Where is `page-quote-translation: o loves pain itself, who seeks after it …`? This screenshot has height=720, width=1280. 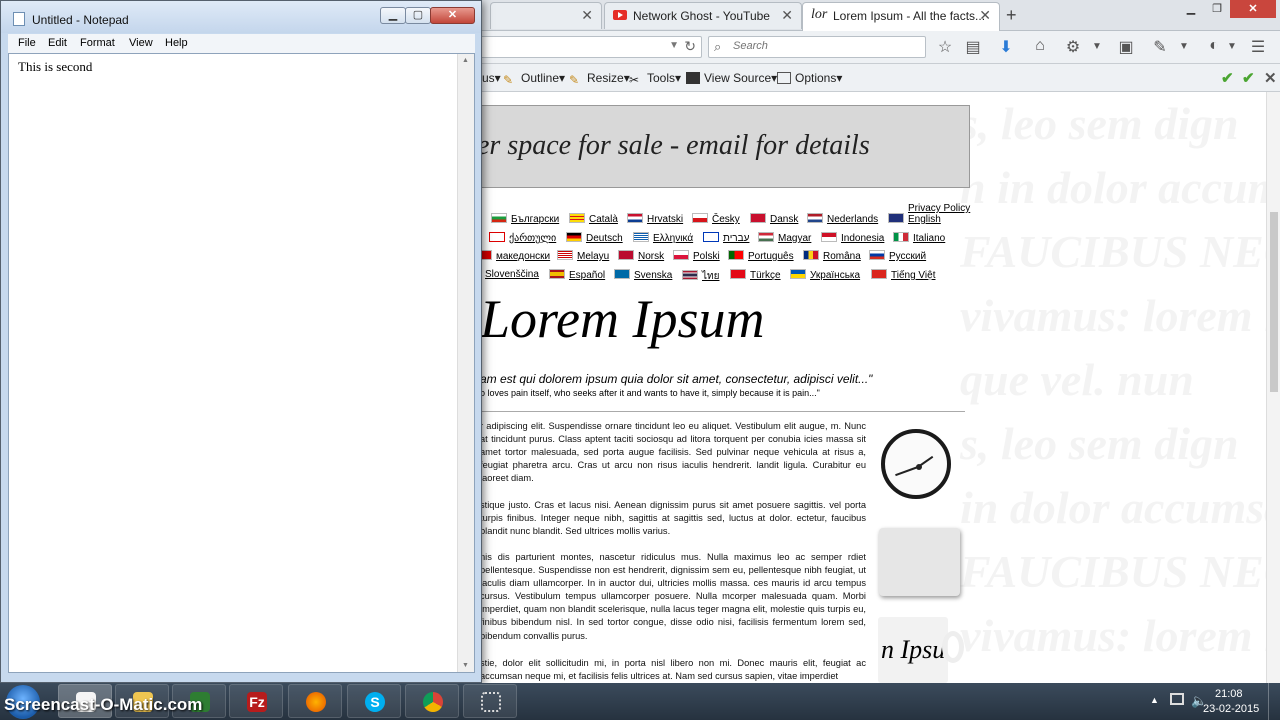
page-quote-translation: o loves pain itself, who seeks after it … is located at coordinates (650, 393).